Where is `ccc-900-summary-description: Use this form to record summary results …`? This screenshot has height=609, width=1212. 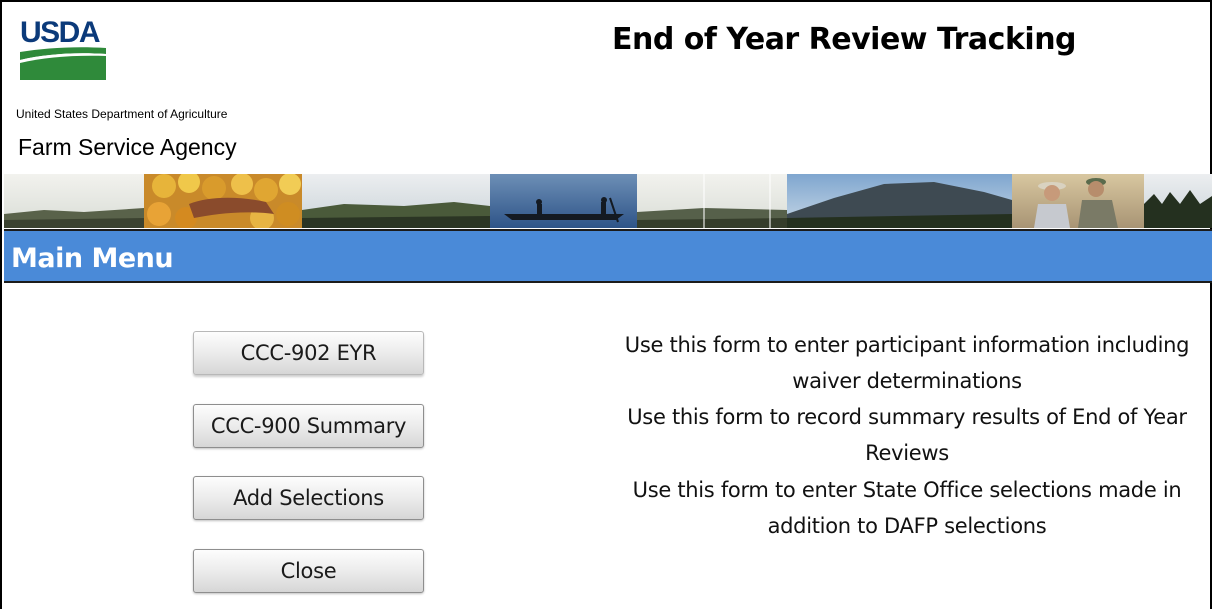 ccc-900-summary-description: Use this form to record summary results … is located at coordinates (907, 435).